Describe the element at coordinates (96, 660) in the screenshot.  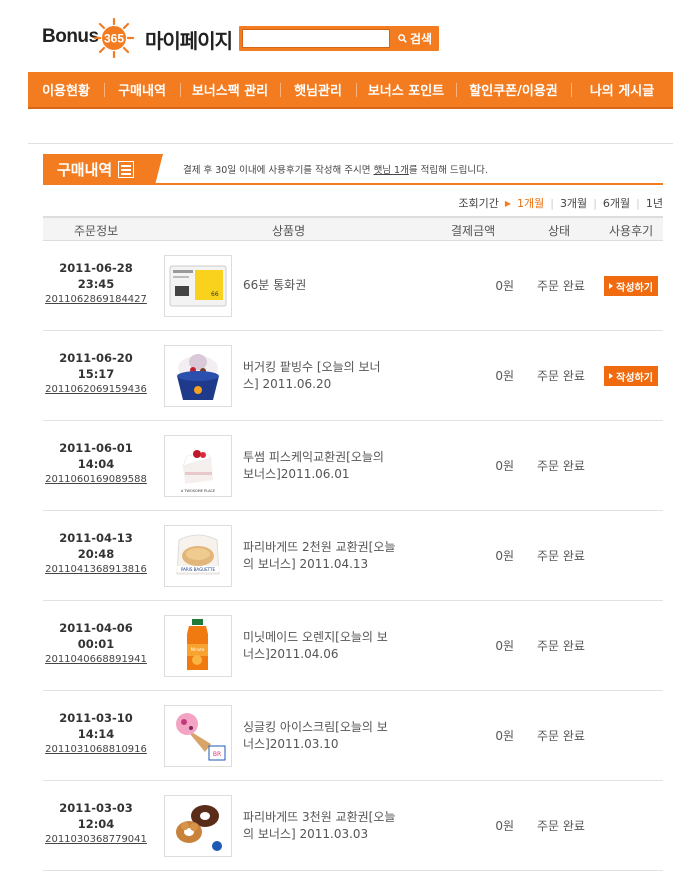
I see `order-number-link: 2011040668891941` at that location.